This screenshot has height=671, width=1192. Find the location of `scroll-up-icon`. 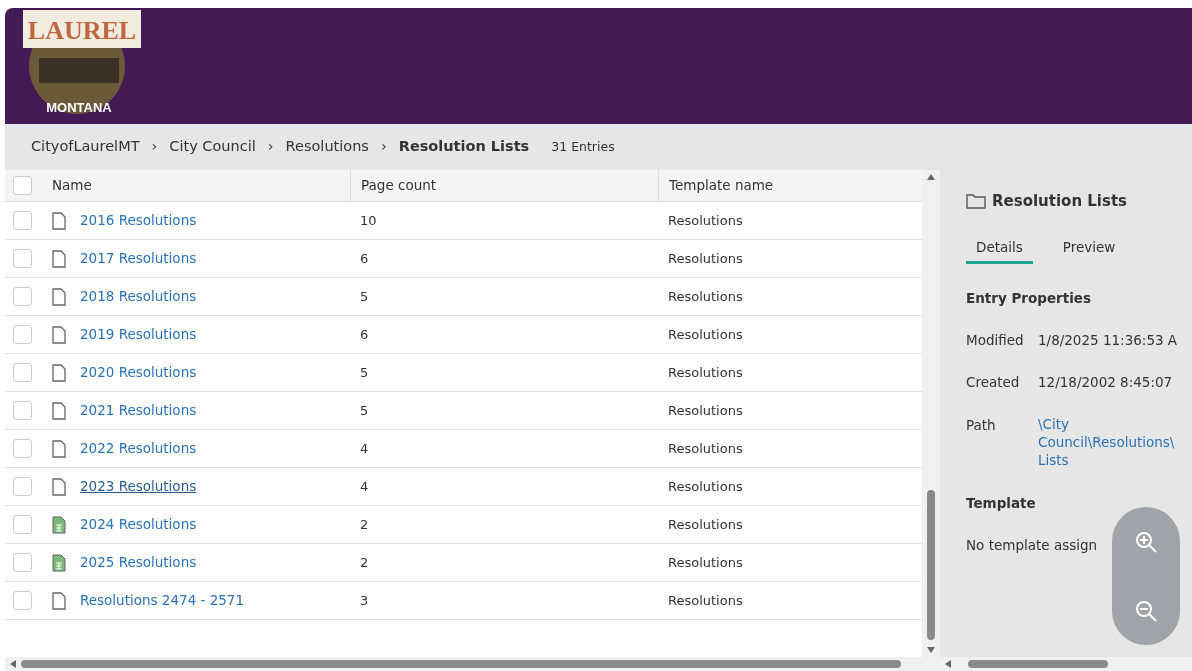

scroll-up-icon is located at coordinates (931, 177).